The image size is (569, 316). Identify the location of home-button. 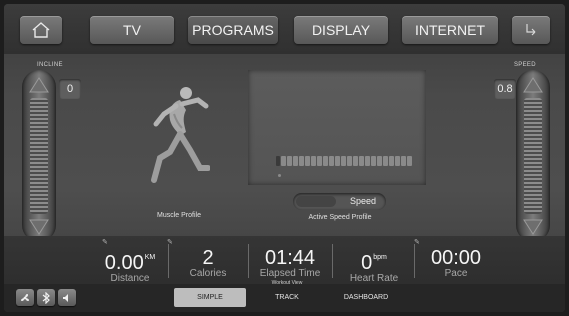
(41, 30).